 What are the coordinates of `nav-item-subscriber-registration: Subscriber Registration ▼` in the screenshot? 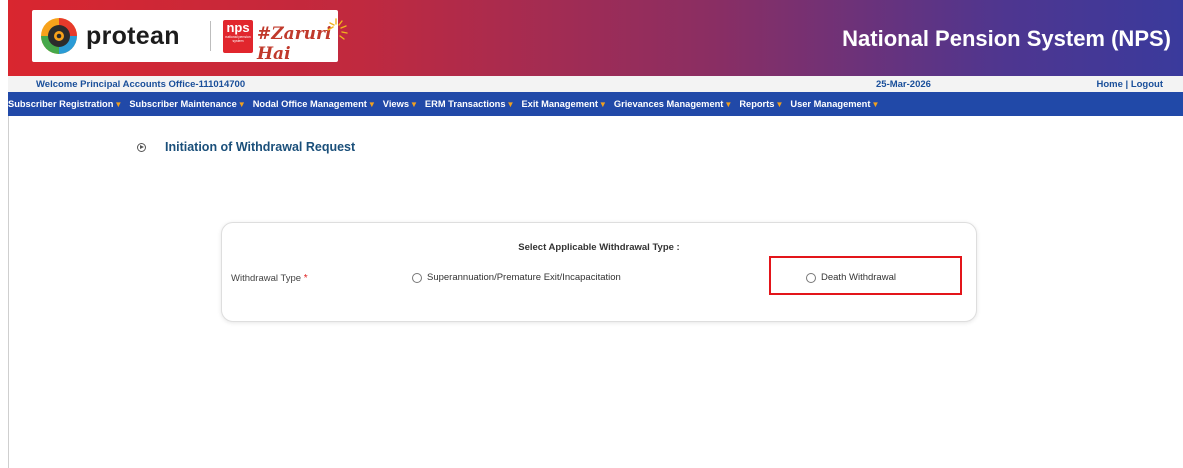 It's located at (65, 104).